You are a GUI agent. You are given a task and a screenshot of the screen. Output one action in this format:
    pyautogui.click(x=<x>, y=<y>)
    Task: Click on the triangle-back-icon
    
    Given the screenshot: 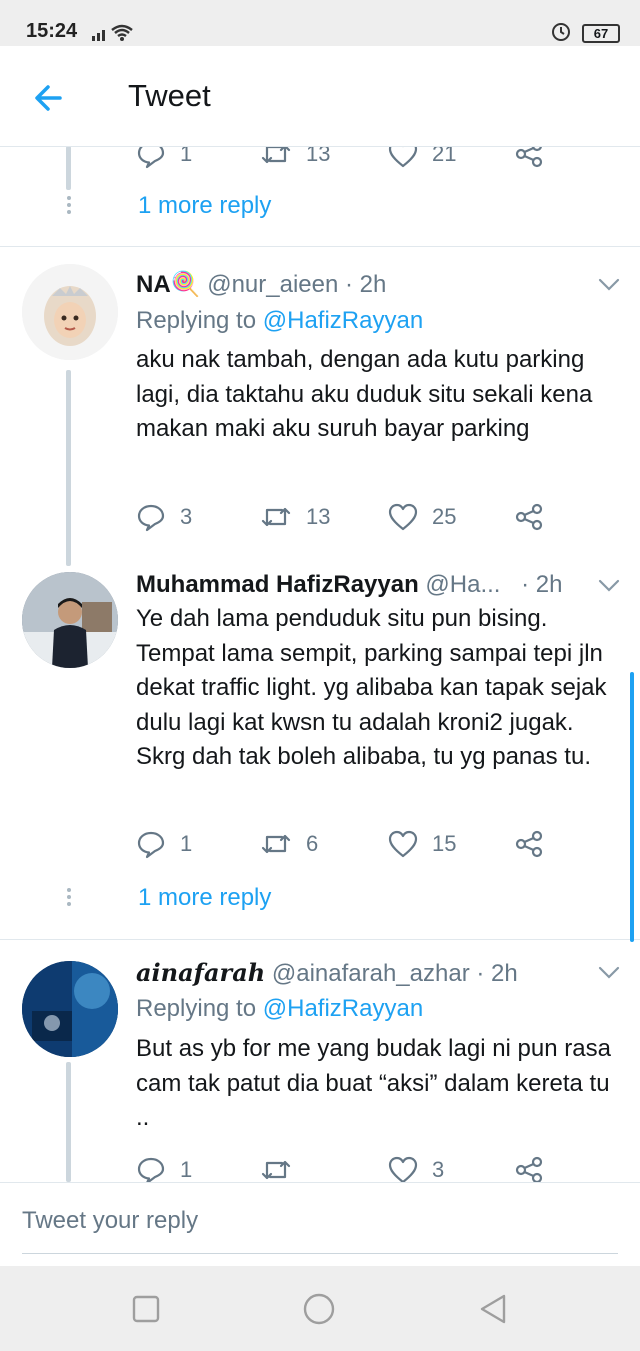 What is the action you would take?
    pyautogui.click(x=493, y=1309)
    